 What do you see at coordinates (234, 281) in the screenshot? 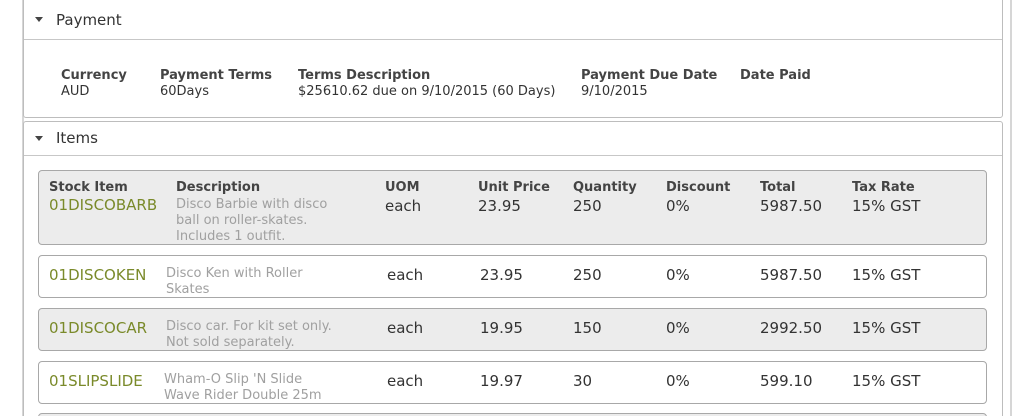
I see `item-description: Disco Ken with Roller Skates` at bounding box center [234, 281].